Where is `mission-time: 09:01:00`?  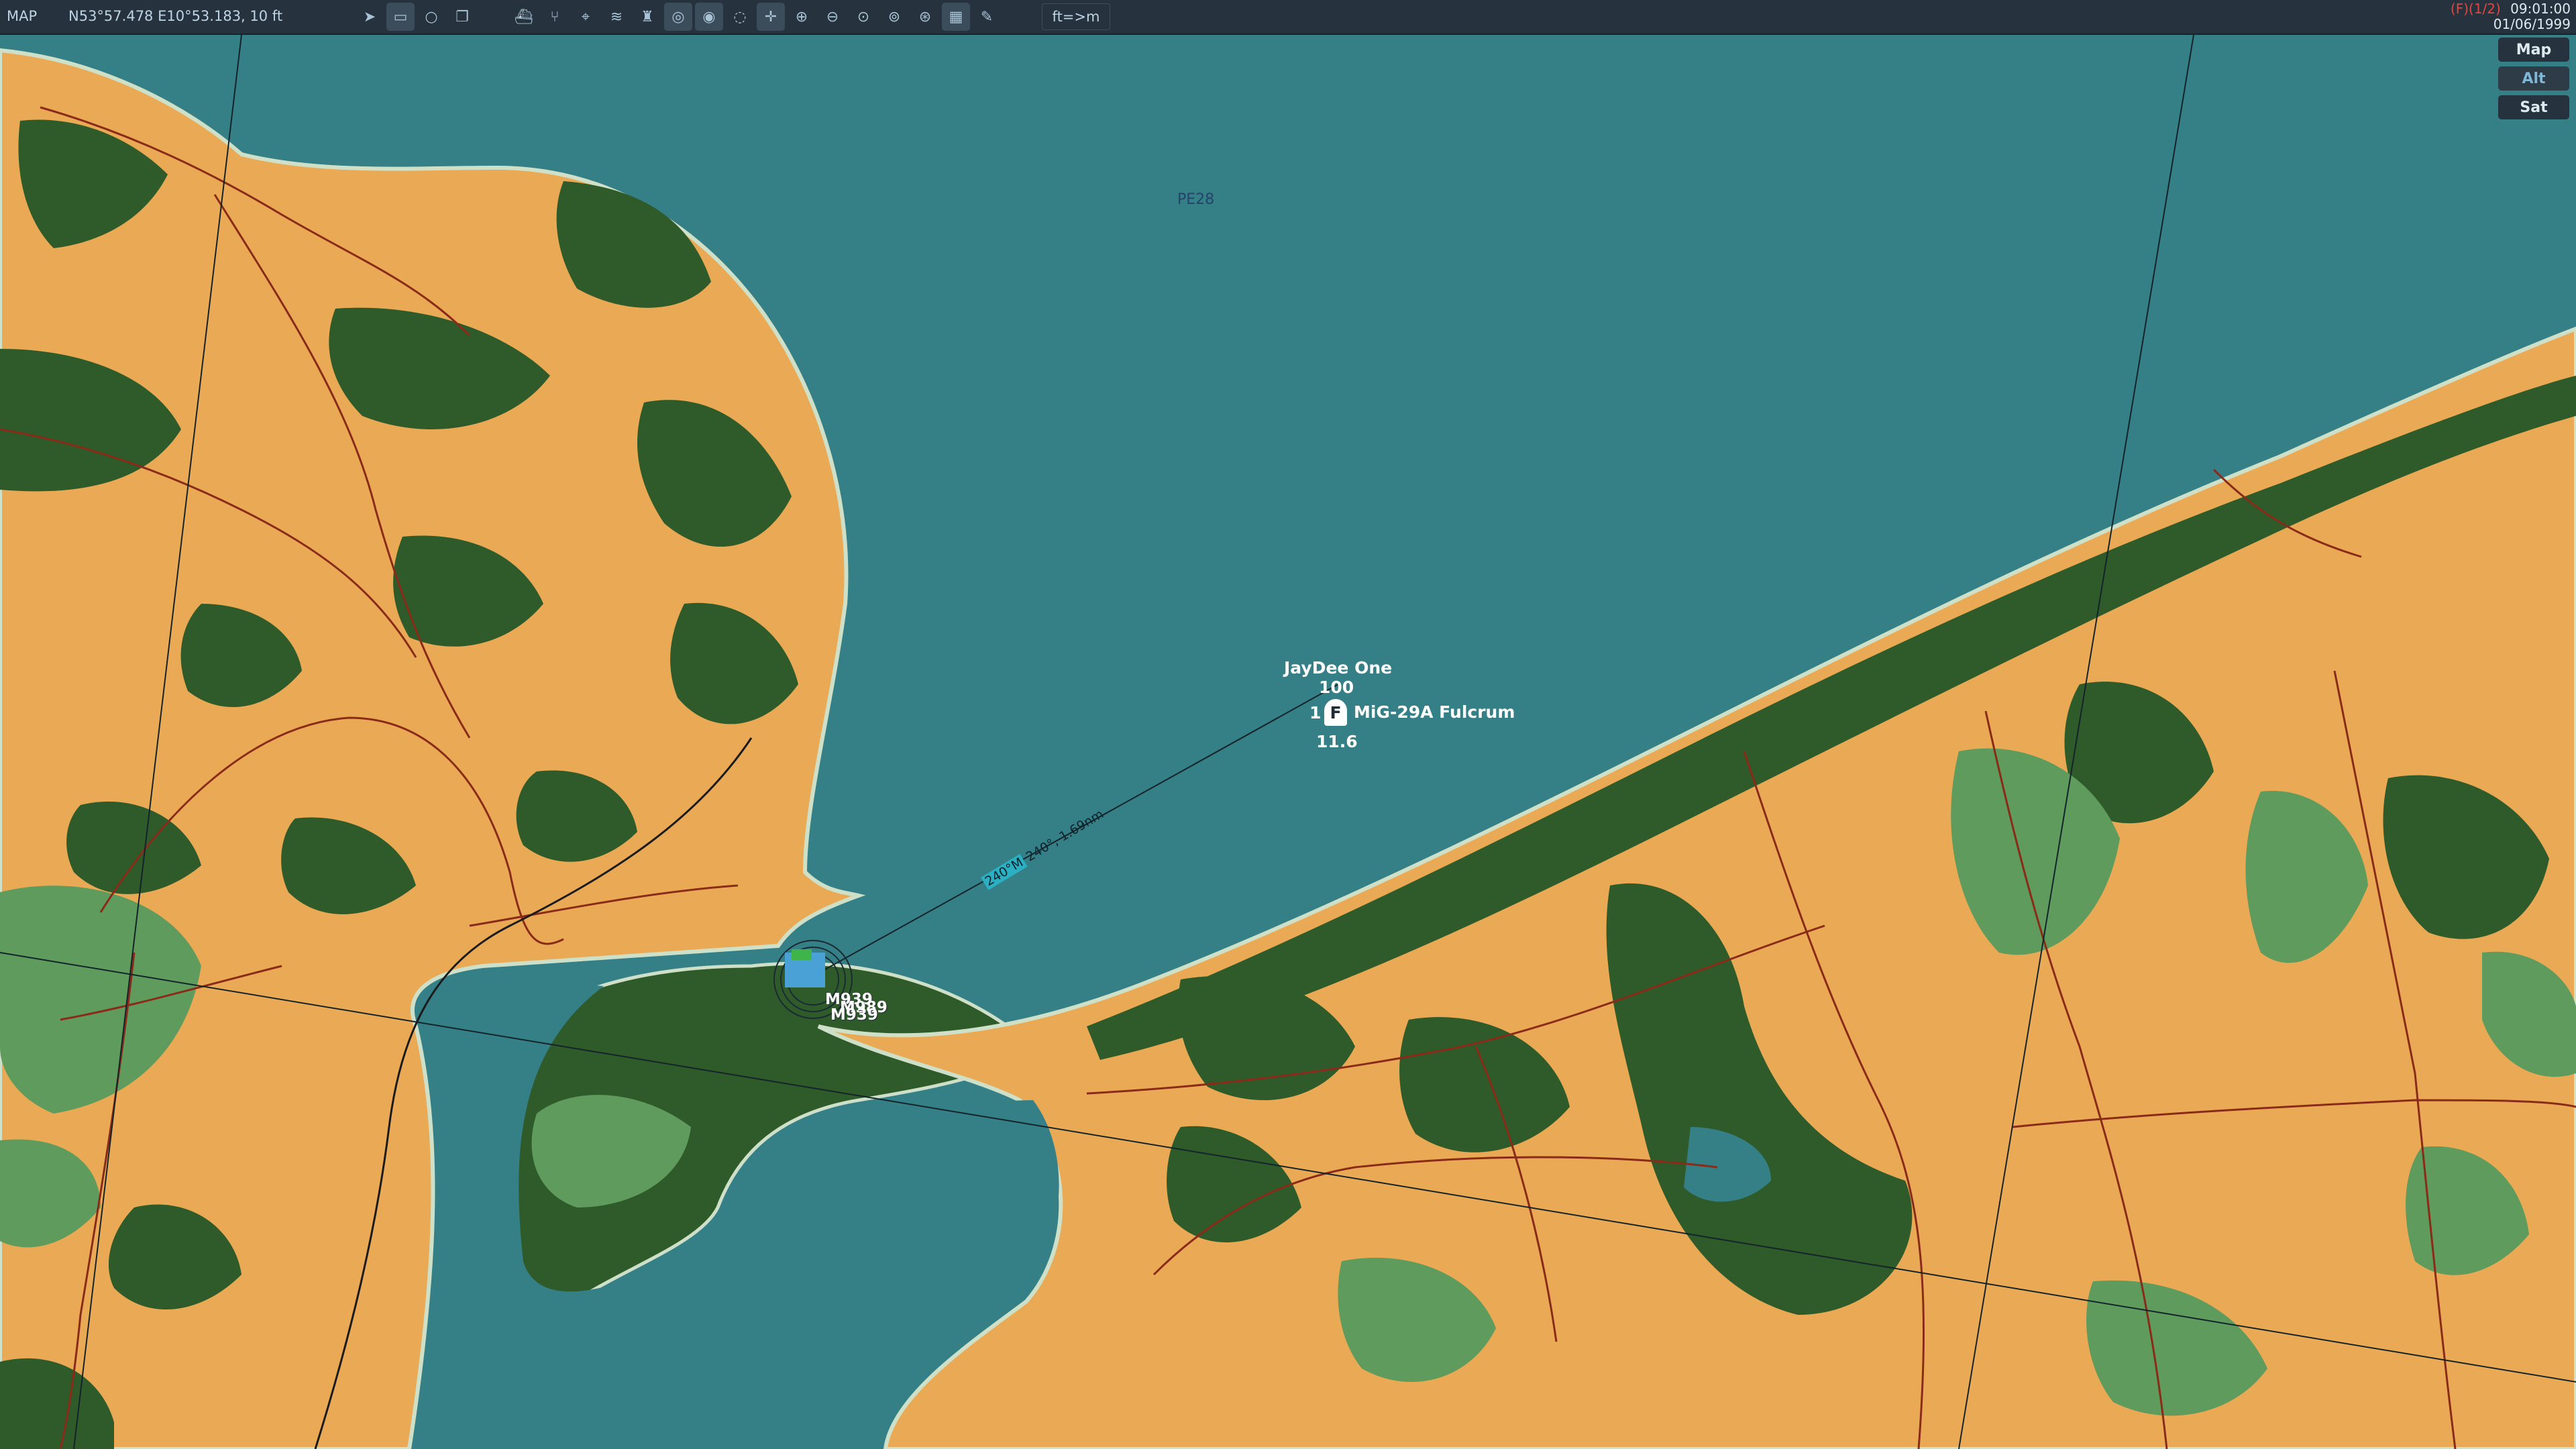 mission-time: 09:01:00 is located at coordinates (2540, 9).